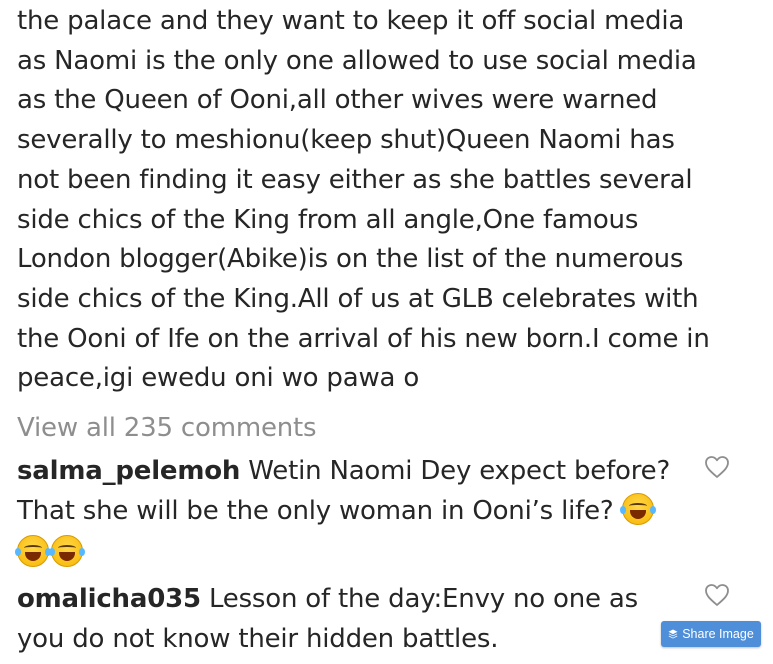 This screenshot has height=664, width=773. I want to click on view-all-comments-link: View all 235 comments, so click(167, 428).